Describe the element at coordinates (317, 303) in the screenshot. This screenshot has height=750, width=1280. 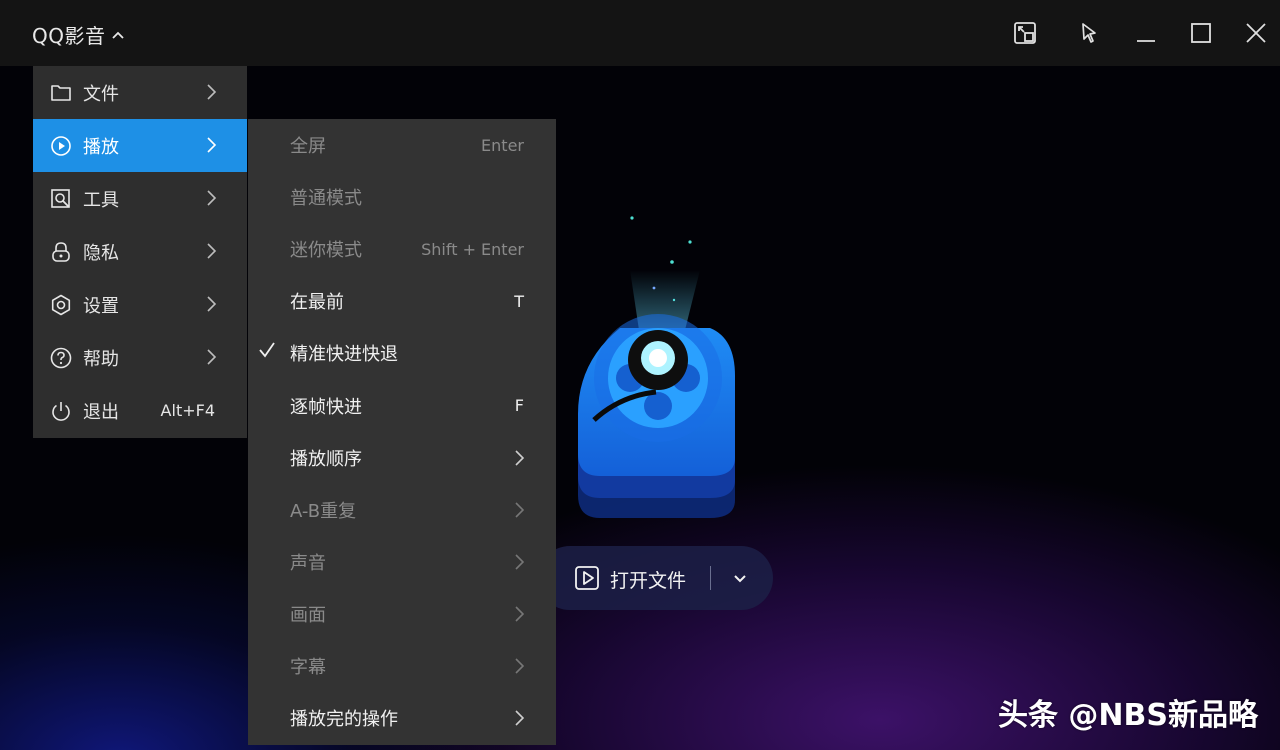
I see `submenu-item-label: 在最前` at that location.